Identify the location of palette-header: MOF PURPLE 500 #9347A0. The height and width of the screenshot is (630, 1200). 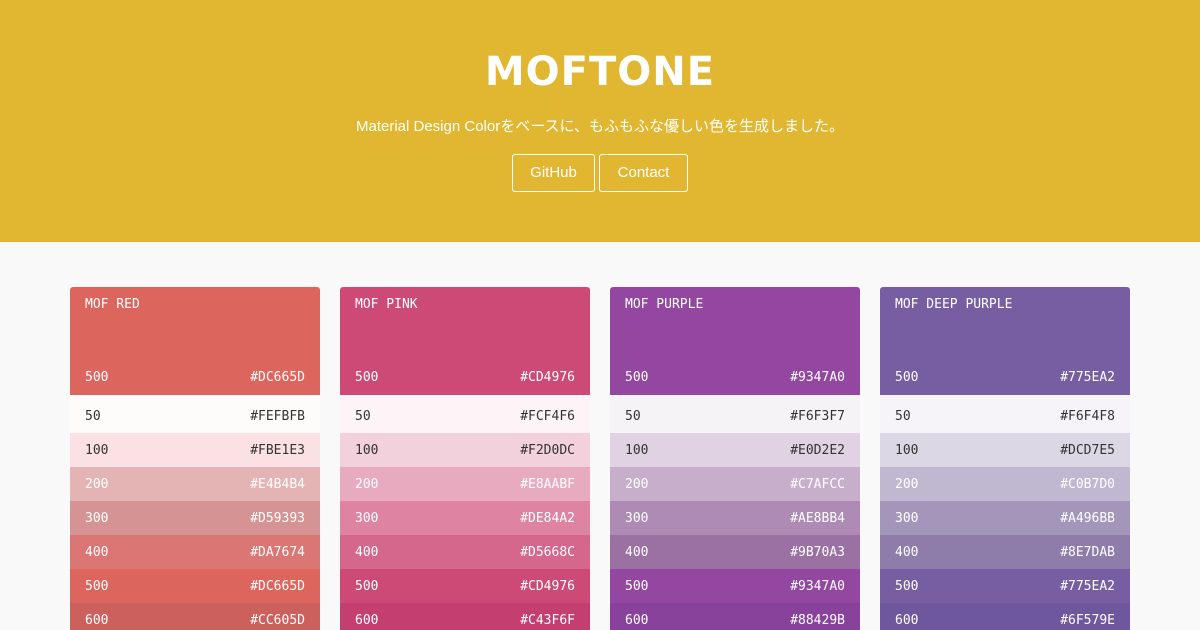
(735, 341).